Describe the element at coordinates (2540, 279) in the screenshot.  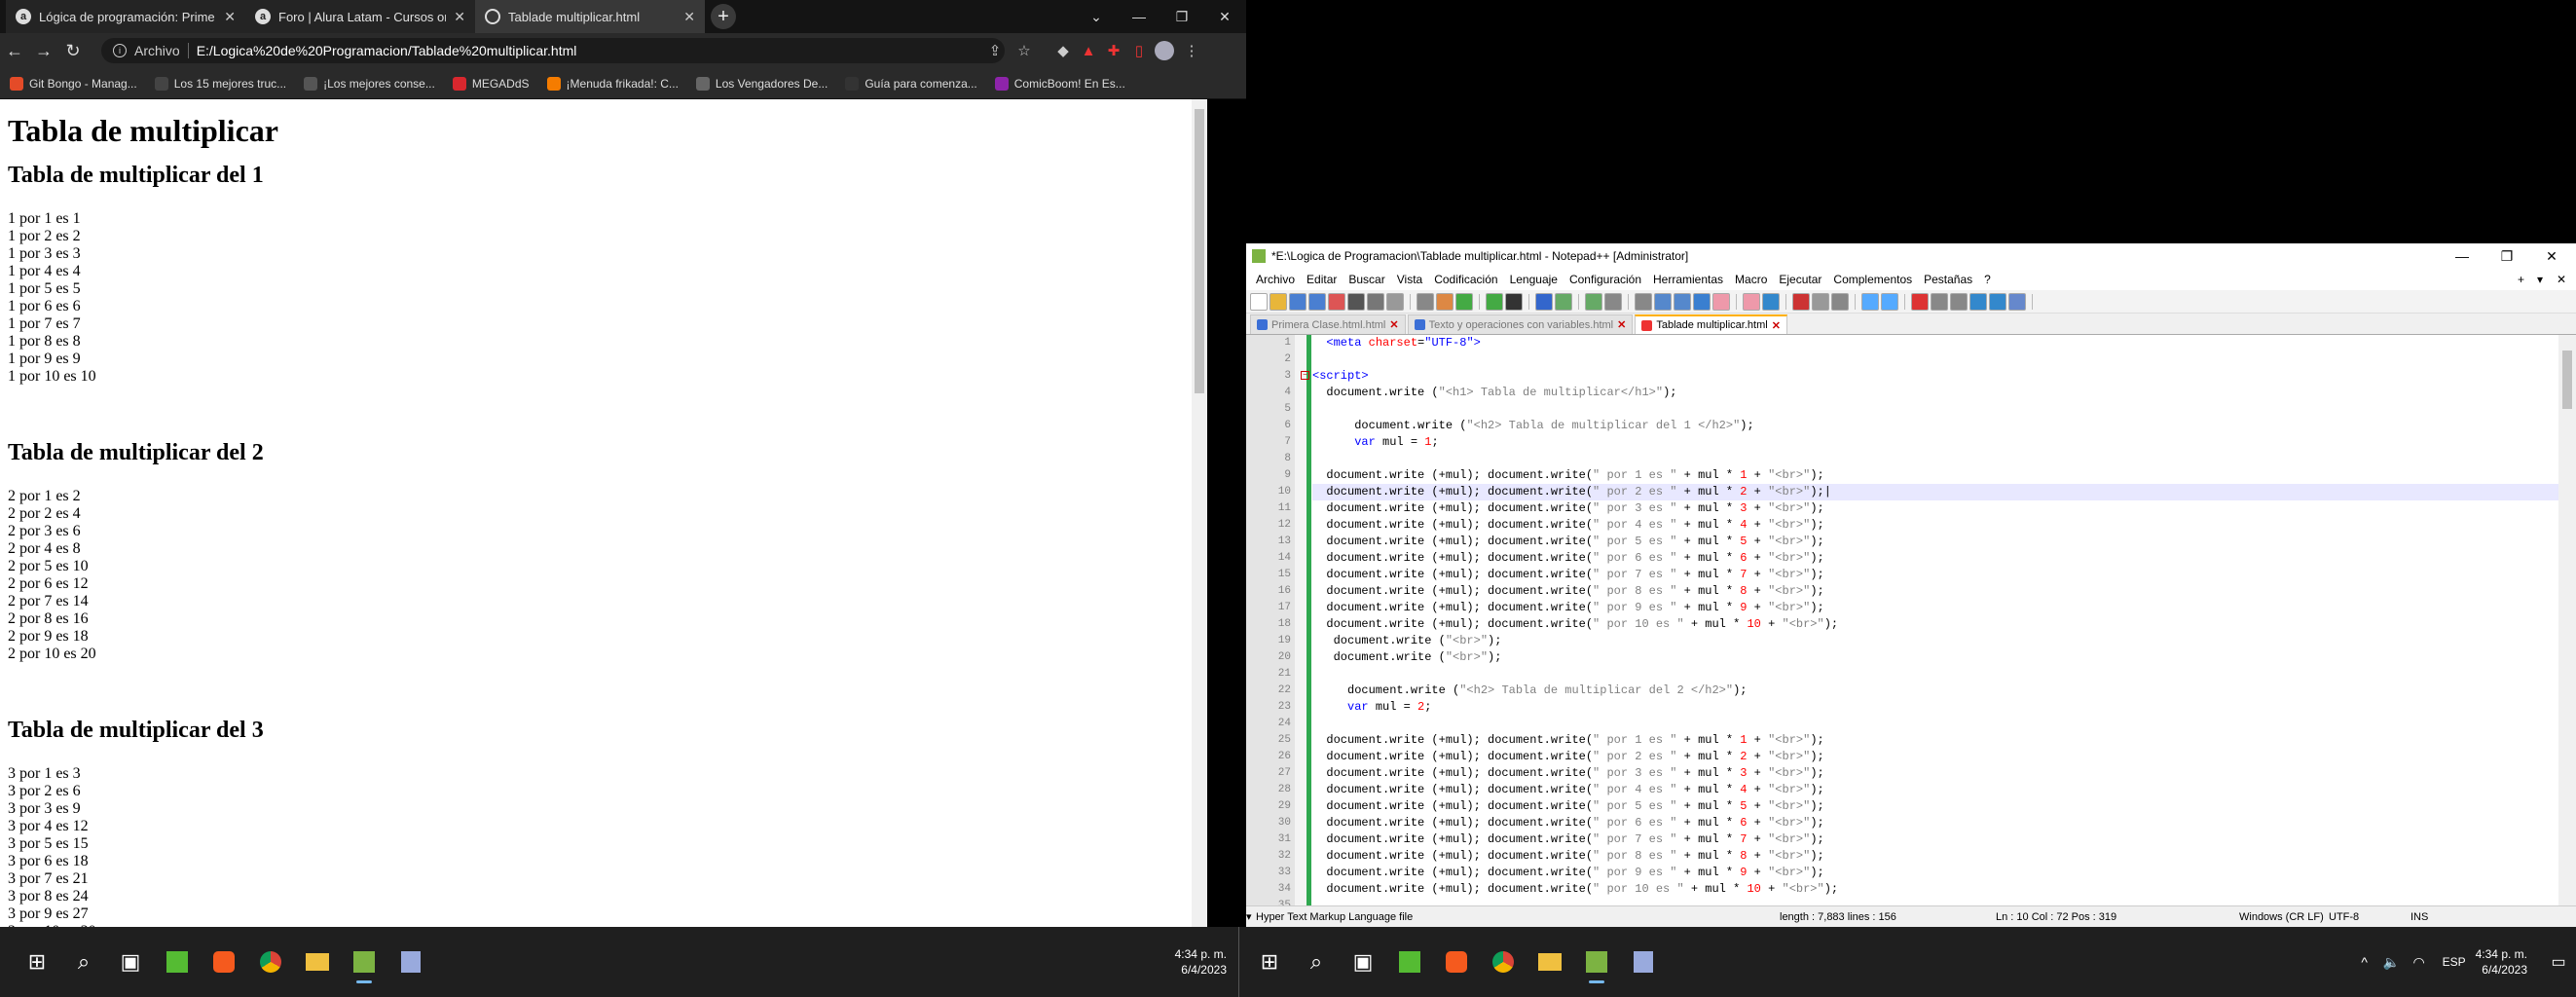
I see `chevron-down-icon: ▾` at that location.